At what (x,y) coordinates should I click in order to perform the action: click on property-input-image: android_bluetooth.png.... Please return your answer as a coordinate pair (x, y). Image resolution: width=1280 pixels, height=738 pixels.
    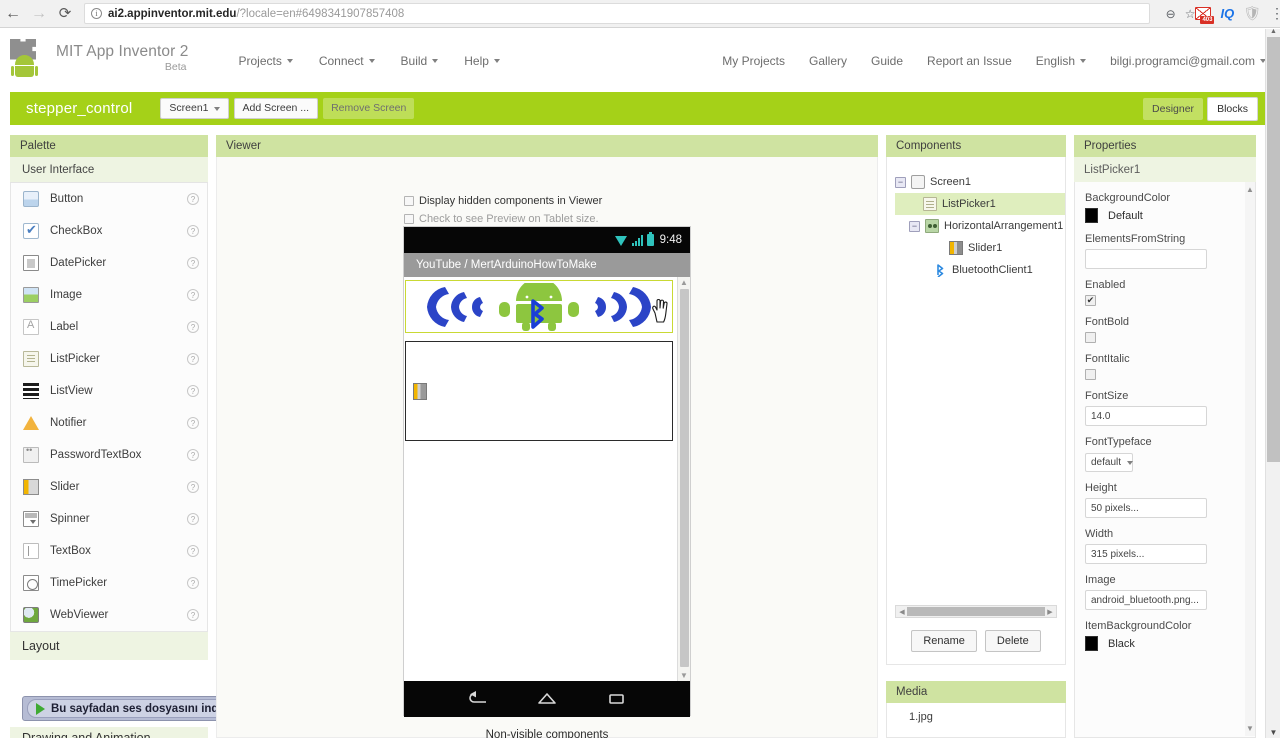
    Looking at the image, I should click on (1146, 600).